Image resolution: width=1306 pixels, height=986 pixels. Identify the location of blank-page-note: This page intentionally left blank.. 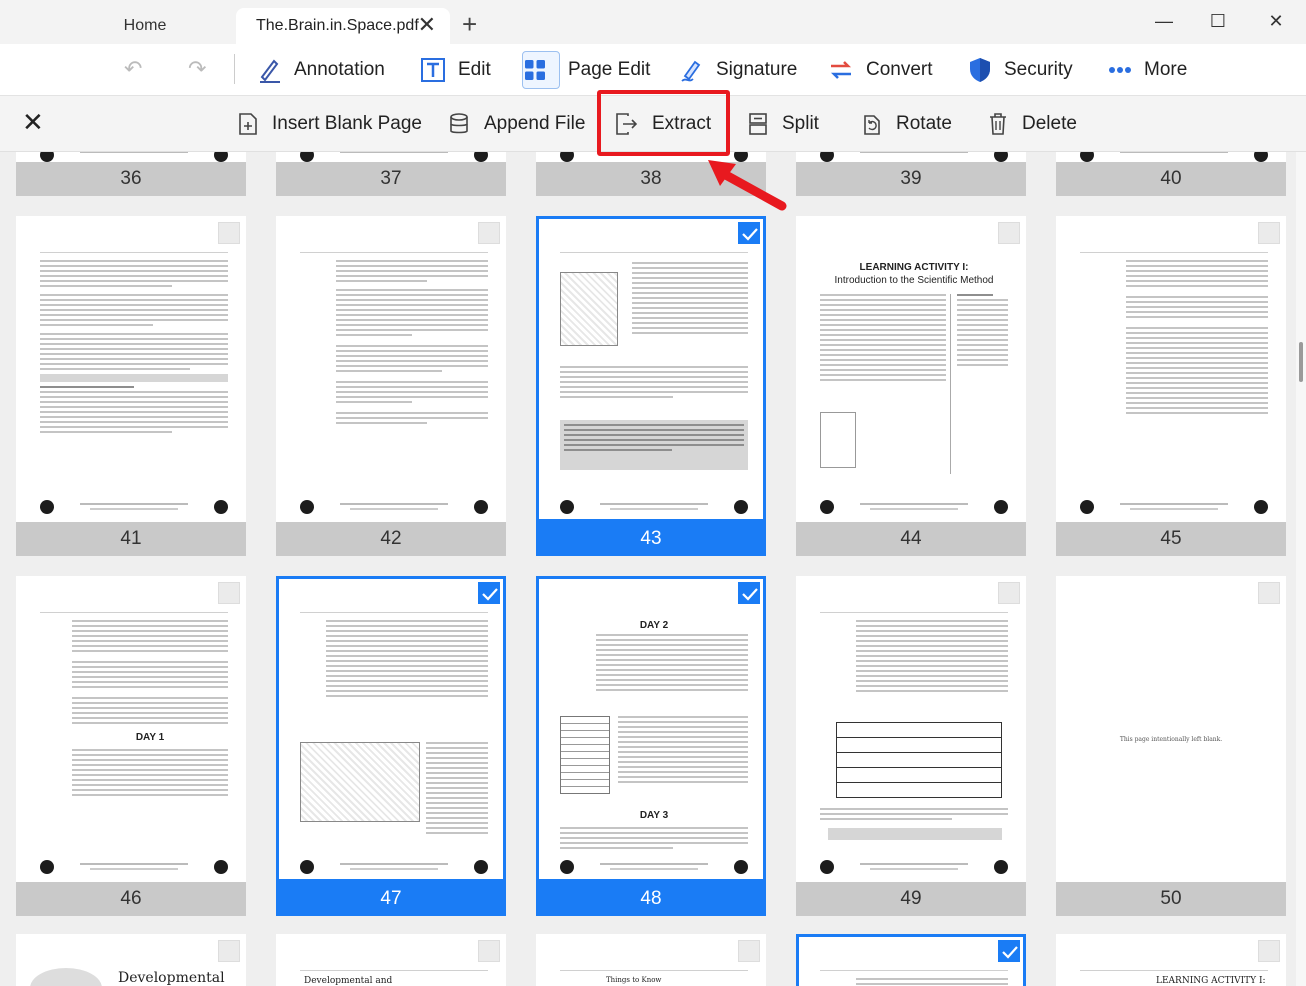
(1171, 739).